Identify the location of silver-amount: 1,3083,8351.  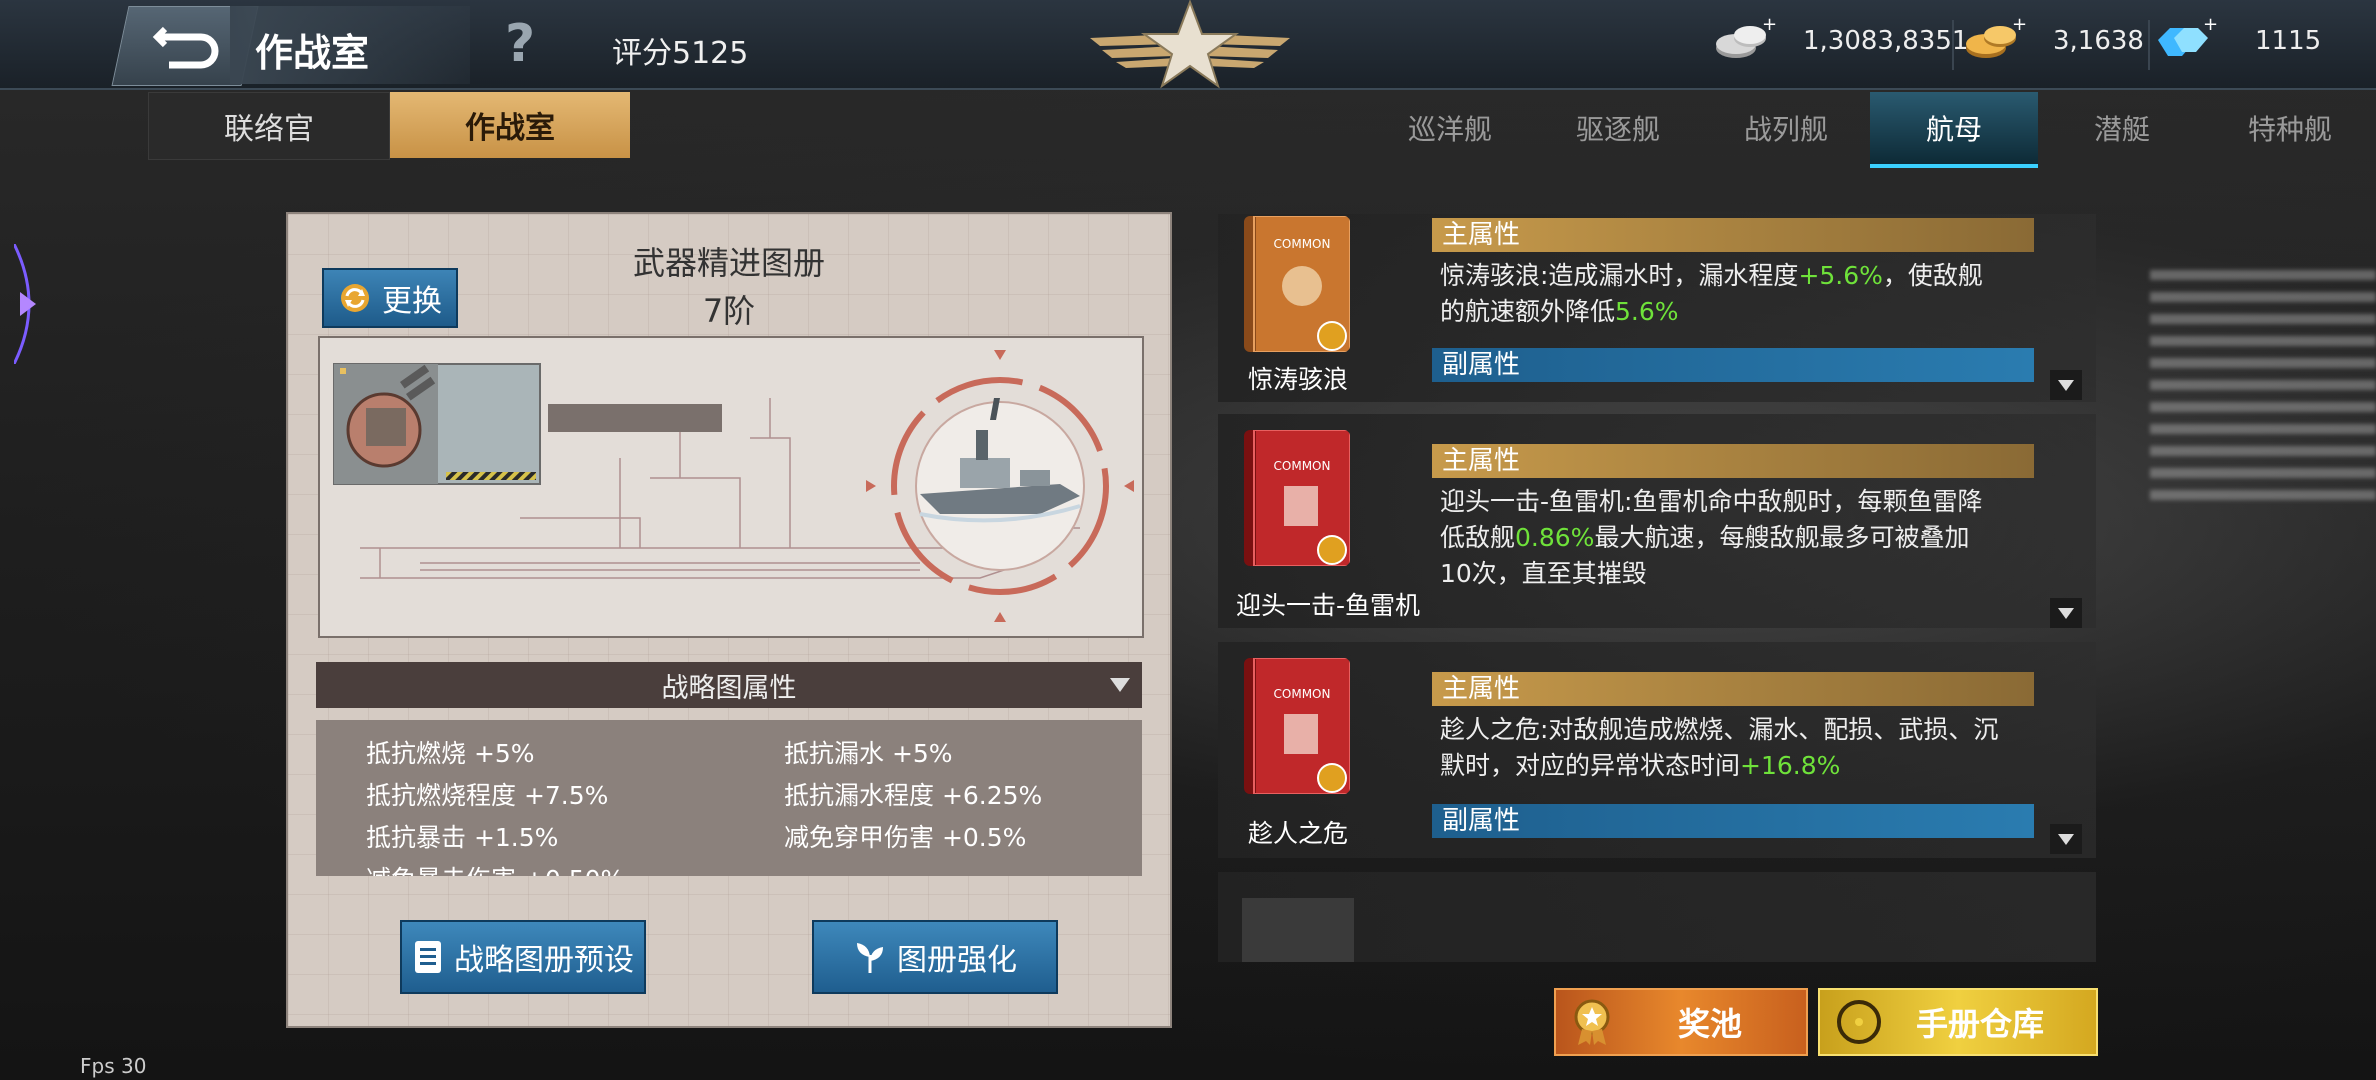
(1886, 41).